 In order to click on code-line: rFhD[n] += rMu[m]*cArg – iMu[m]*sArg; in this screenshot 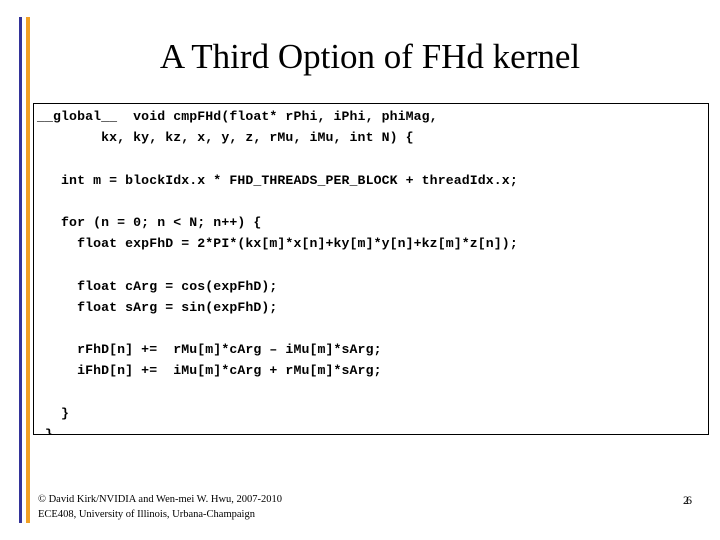, I will do `click(209, 350)`.